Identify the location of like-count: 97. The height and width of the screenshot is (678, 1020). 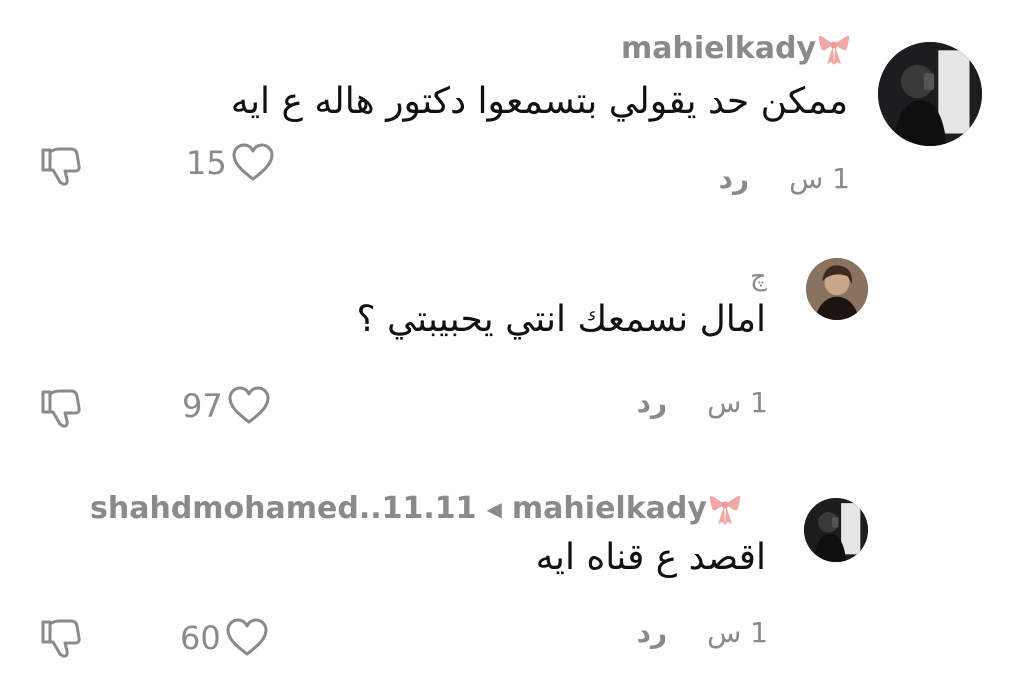
(202, 406).